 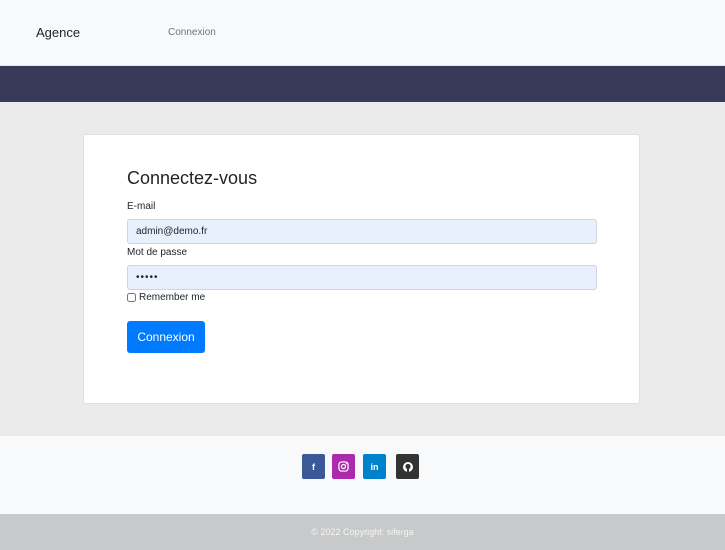 I want to click on nav-link-connexion: Connexion, so click(x=192, y=32).